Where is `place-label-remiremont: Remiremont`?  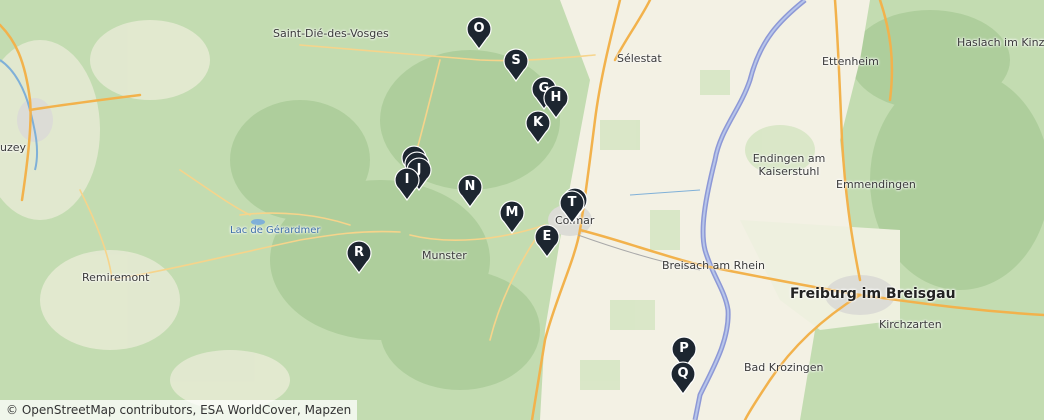
place-label-remiremont: Remiremont is located at coordinates (116, 277).